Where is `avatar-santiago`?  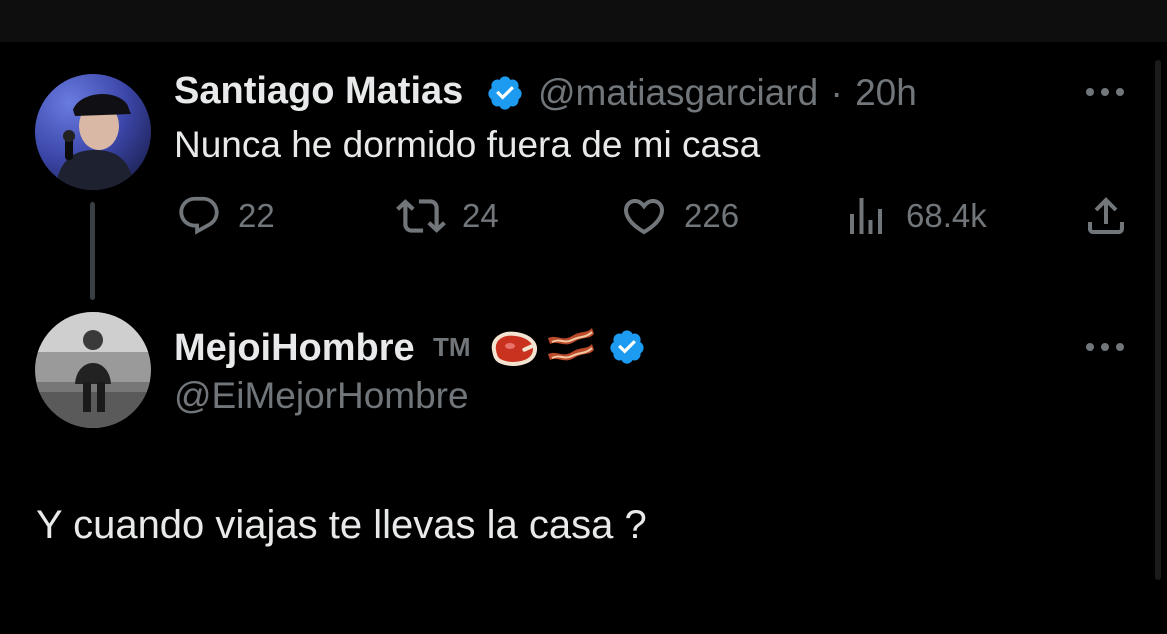 avatar-santiago is located at coordinates (93, 132).